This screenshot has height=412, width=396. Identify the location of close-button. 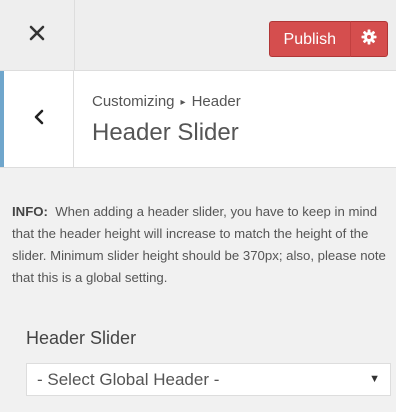
(37, 35).